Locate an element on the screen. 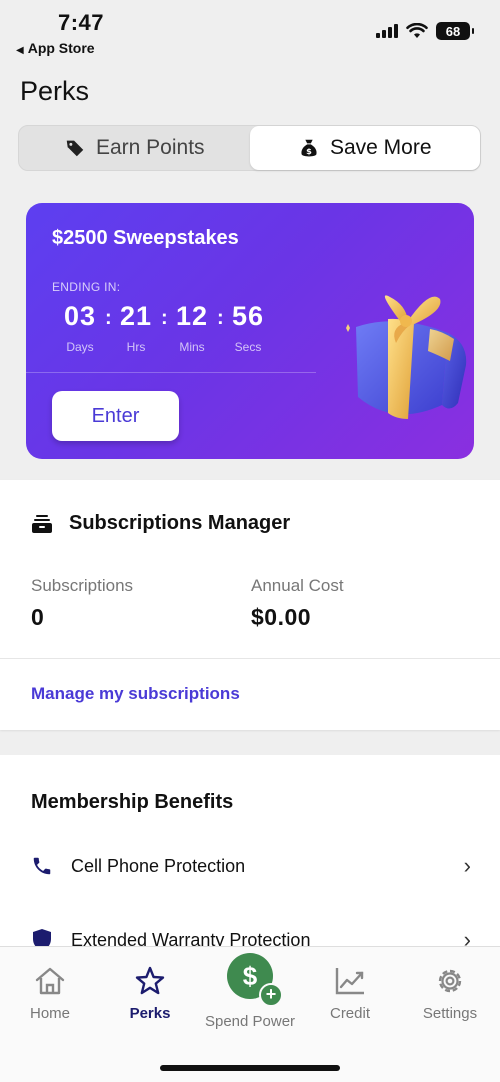 The height and width of the screenshot is (1082, 500). home-icon is located at coordinates (50, 981).